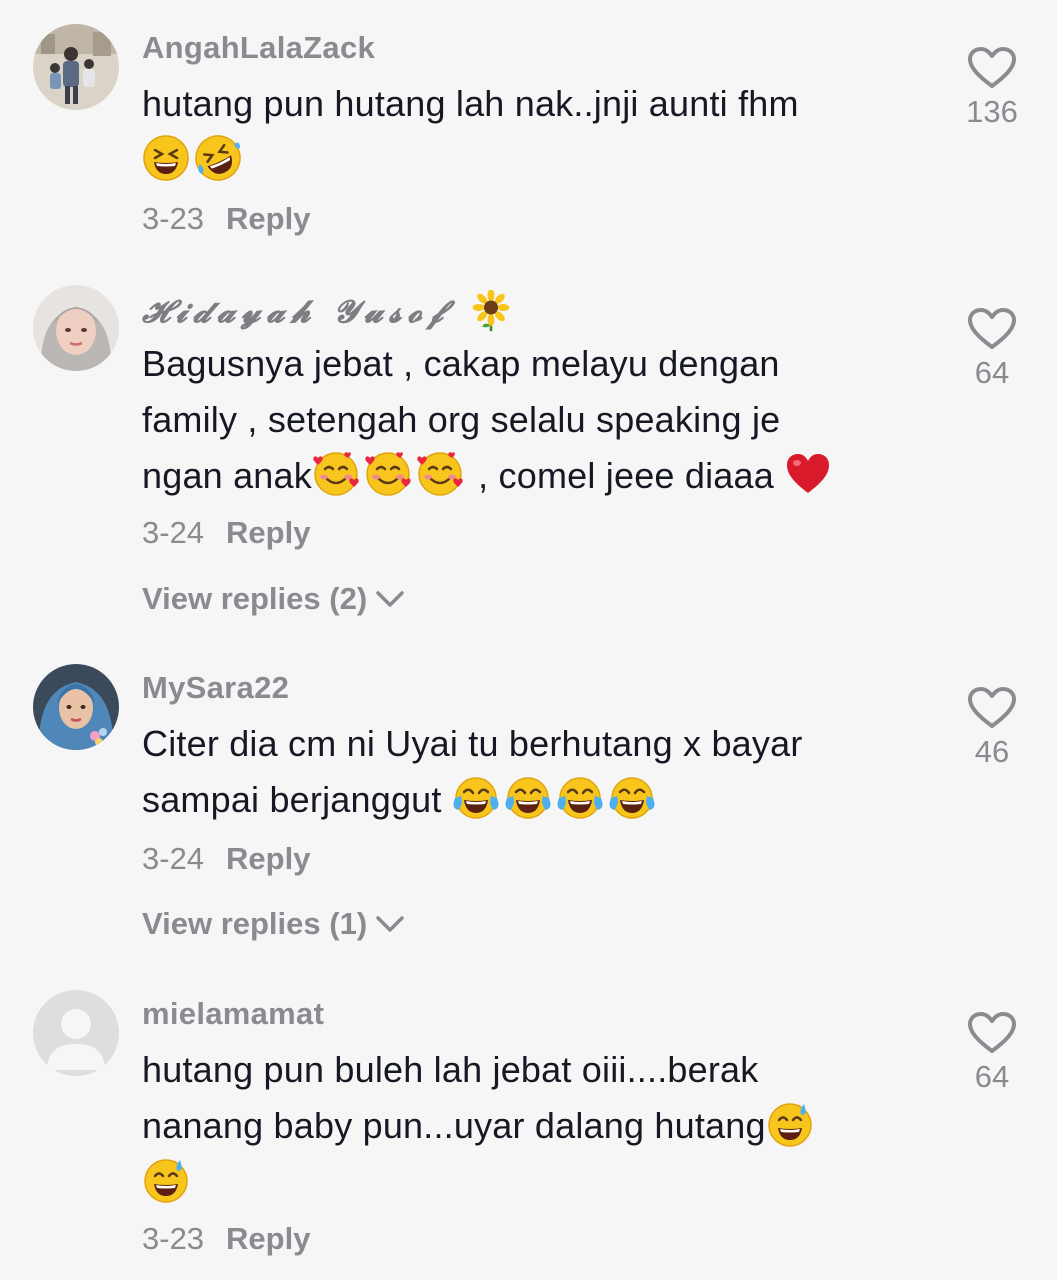 Image resolution: width=1057 pixels, height=1280 pixels. I want to click on username: 𝓗𝓲𝓭𝓪𝔂𝓪𝓱 𝓨𝓾𝓼𝓸𝓯, so click(329, 311).